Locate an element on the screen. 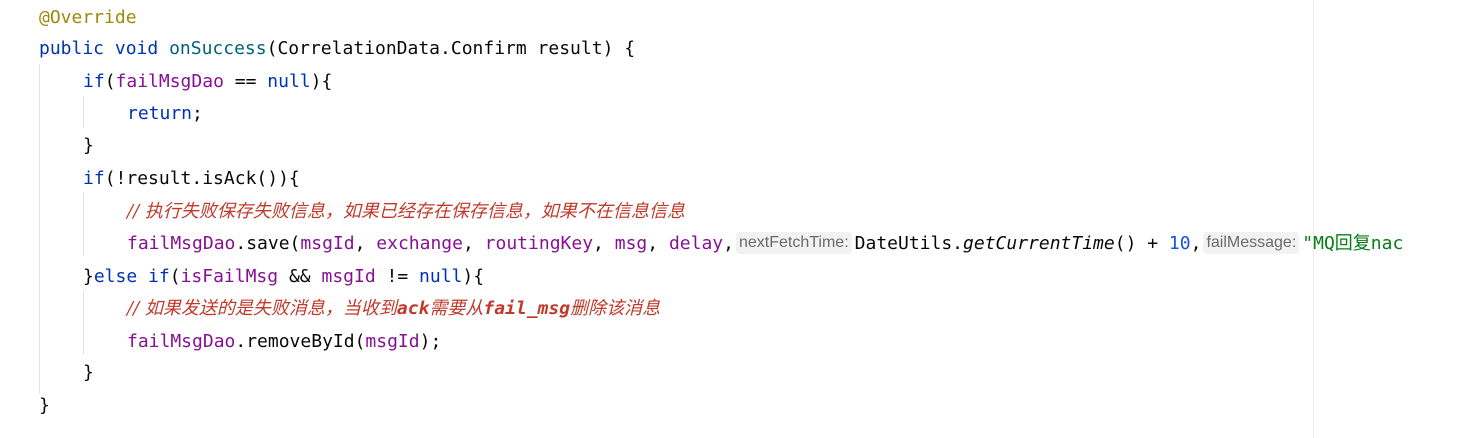  comment-text: 删除该消息 is located at coordinates (615, 308).